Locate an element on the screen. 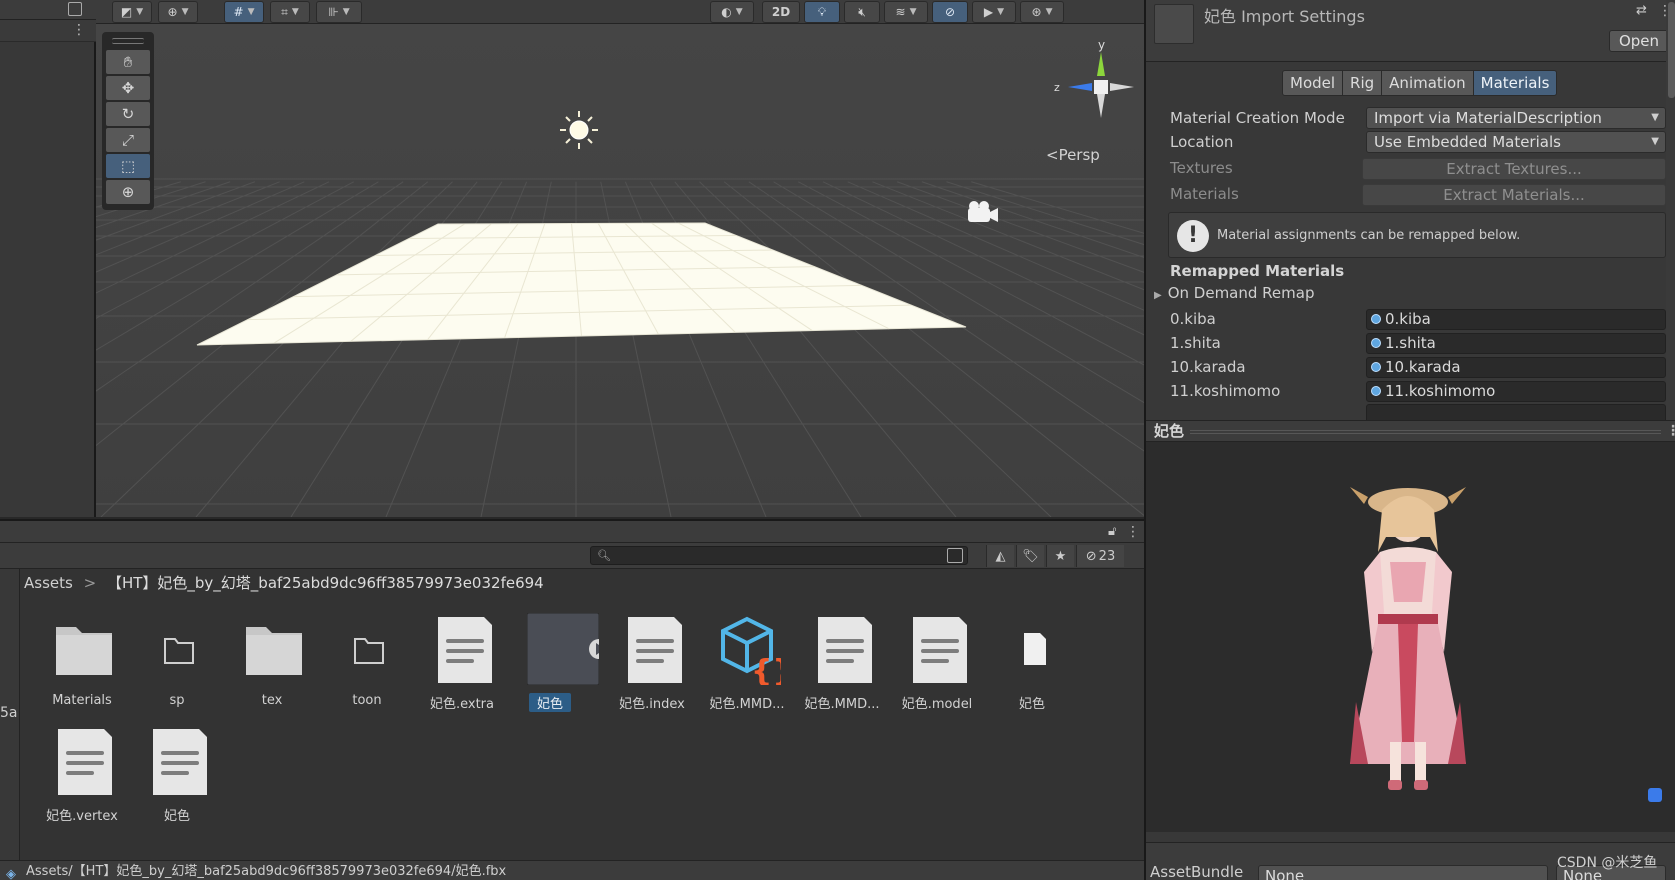 This screenshot has height=880, width=1675. material-creation-mode-dropdown: Import via MaterialDescription ▼ is located at coordinates (1516, 118).